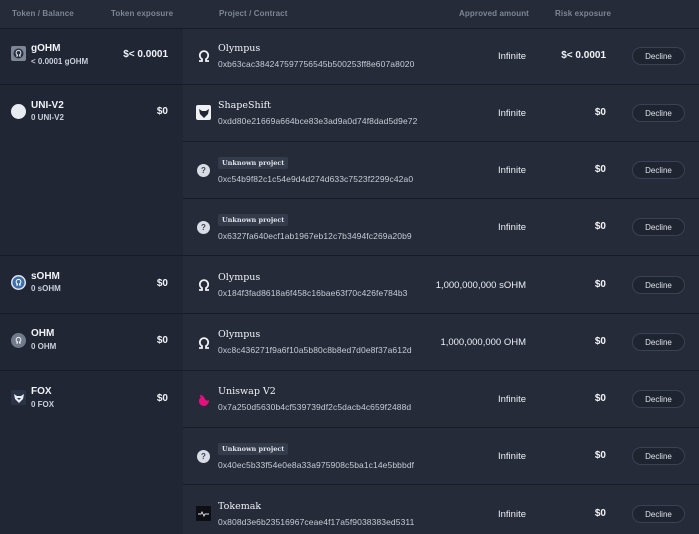 This screenshot has height=534, width=699. What do you see at coordinates (253, 13) in the screenshot?
I see `header-project-contract: Project / Contract` at bounding box center [253, 13].